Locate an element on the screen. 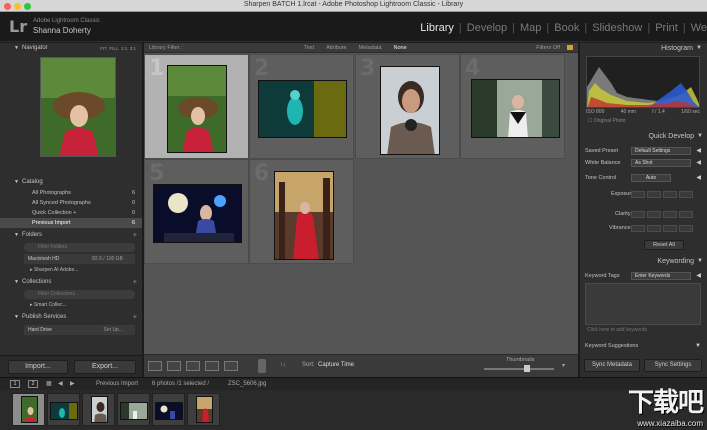 The image size is (707, 430). clarity-increase is located at coordinates (670, 214).